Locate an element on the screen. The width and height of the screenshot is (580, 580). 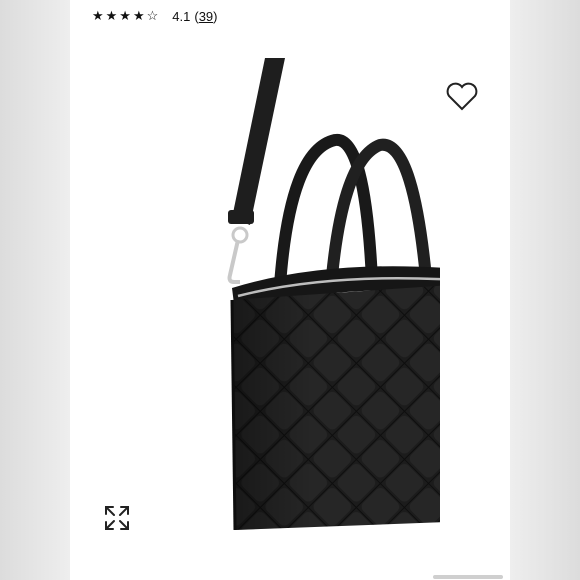
star-rating-icon: ★★★★☆ is located at coordinates (126, 15).